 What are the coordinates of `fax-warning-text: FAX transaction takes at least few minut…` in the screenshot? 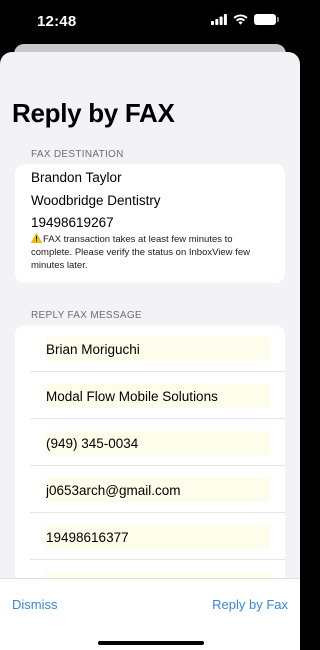 It's located at (140, 252).